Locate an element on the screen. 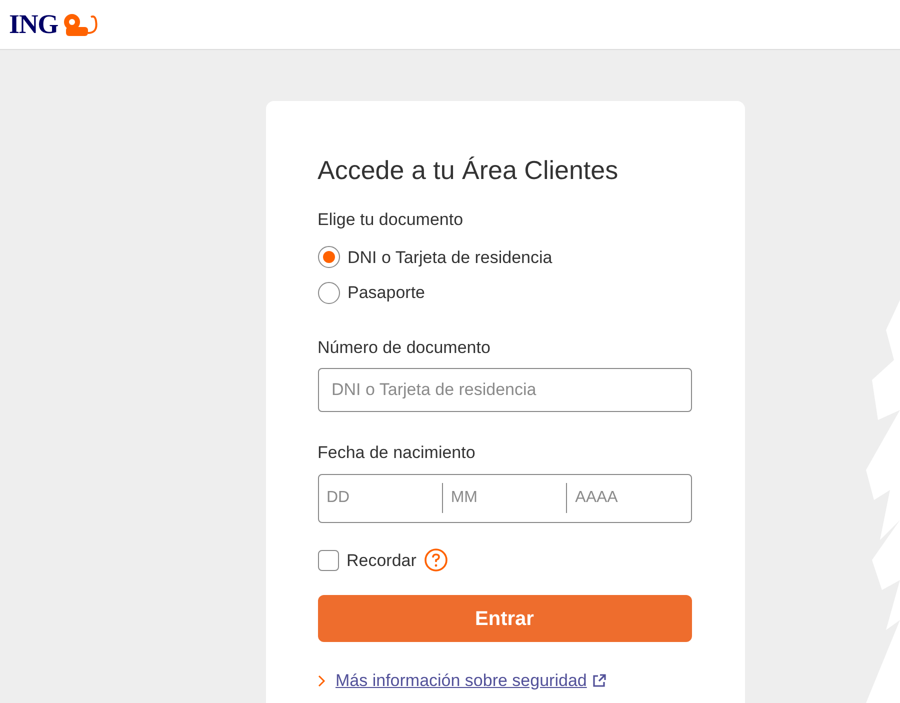 The width and height of the screenshot is (900, 703). birth-label: Fecha de nacimiento is located at coordinates (397, 453).